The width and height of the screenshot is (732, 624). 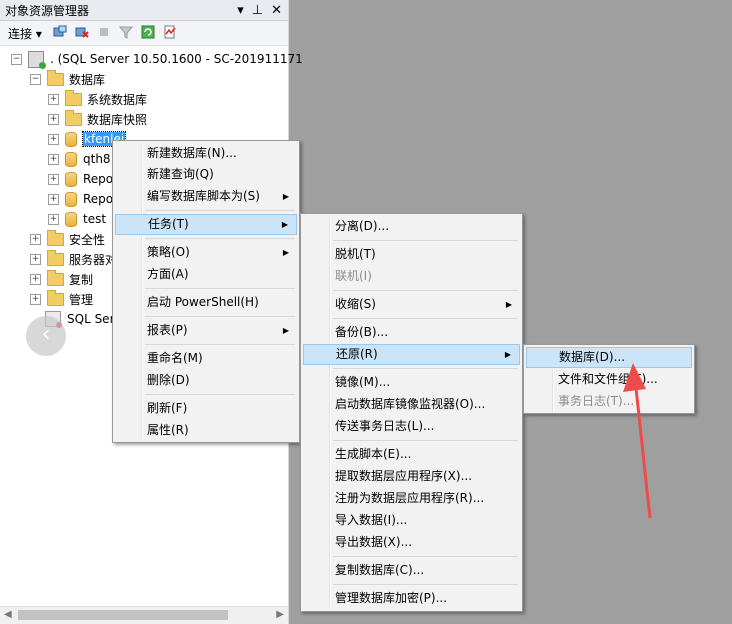 What do you see at coordinates (67, 239) in the screenshot?
I see `tree-security-node: + 安全性` at bounding box center [67, 239].